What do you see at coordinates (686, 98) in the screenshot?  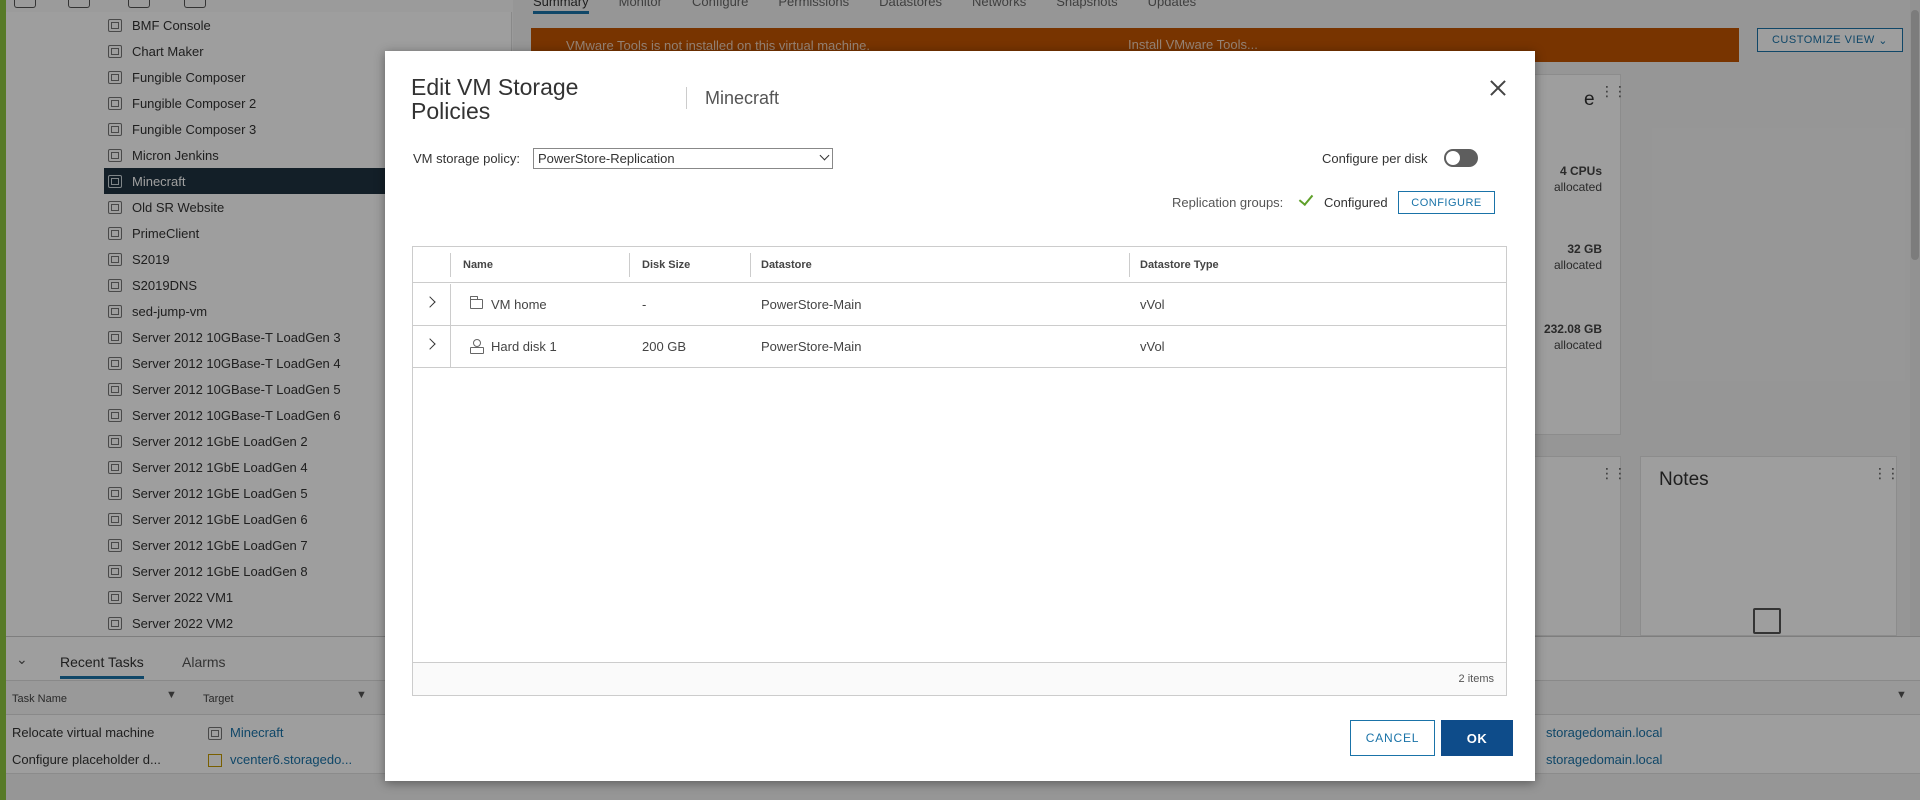 I see `title-divider` at bounding box center [686, 98].